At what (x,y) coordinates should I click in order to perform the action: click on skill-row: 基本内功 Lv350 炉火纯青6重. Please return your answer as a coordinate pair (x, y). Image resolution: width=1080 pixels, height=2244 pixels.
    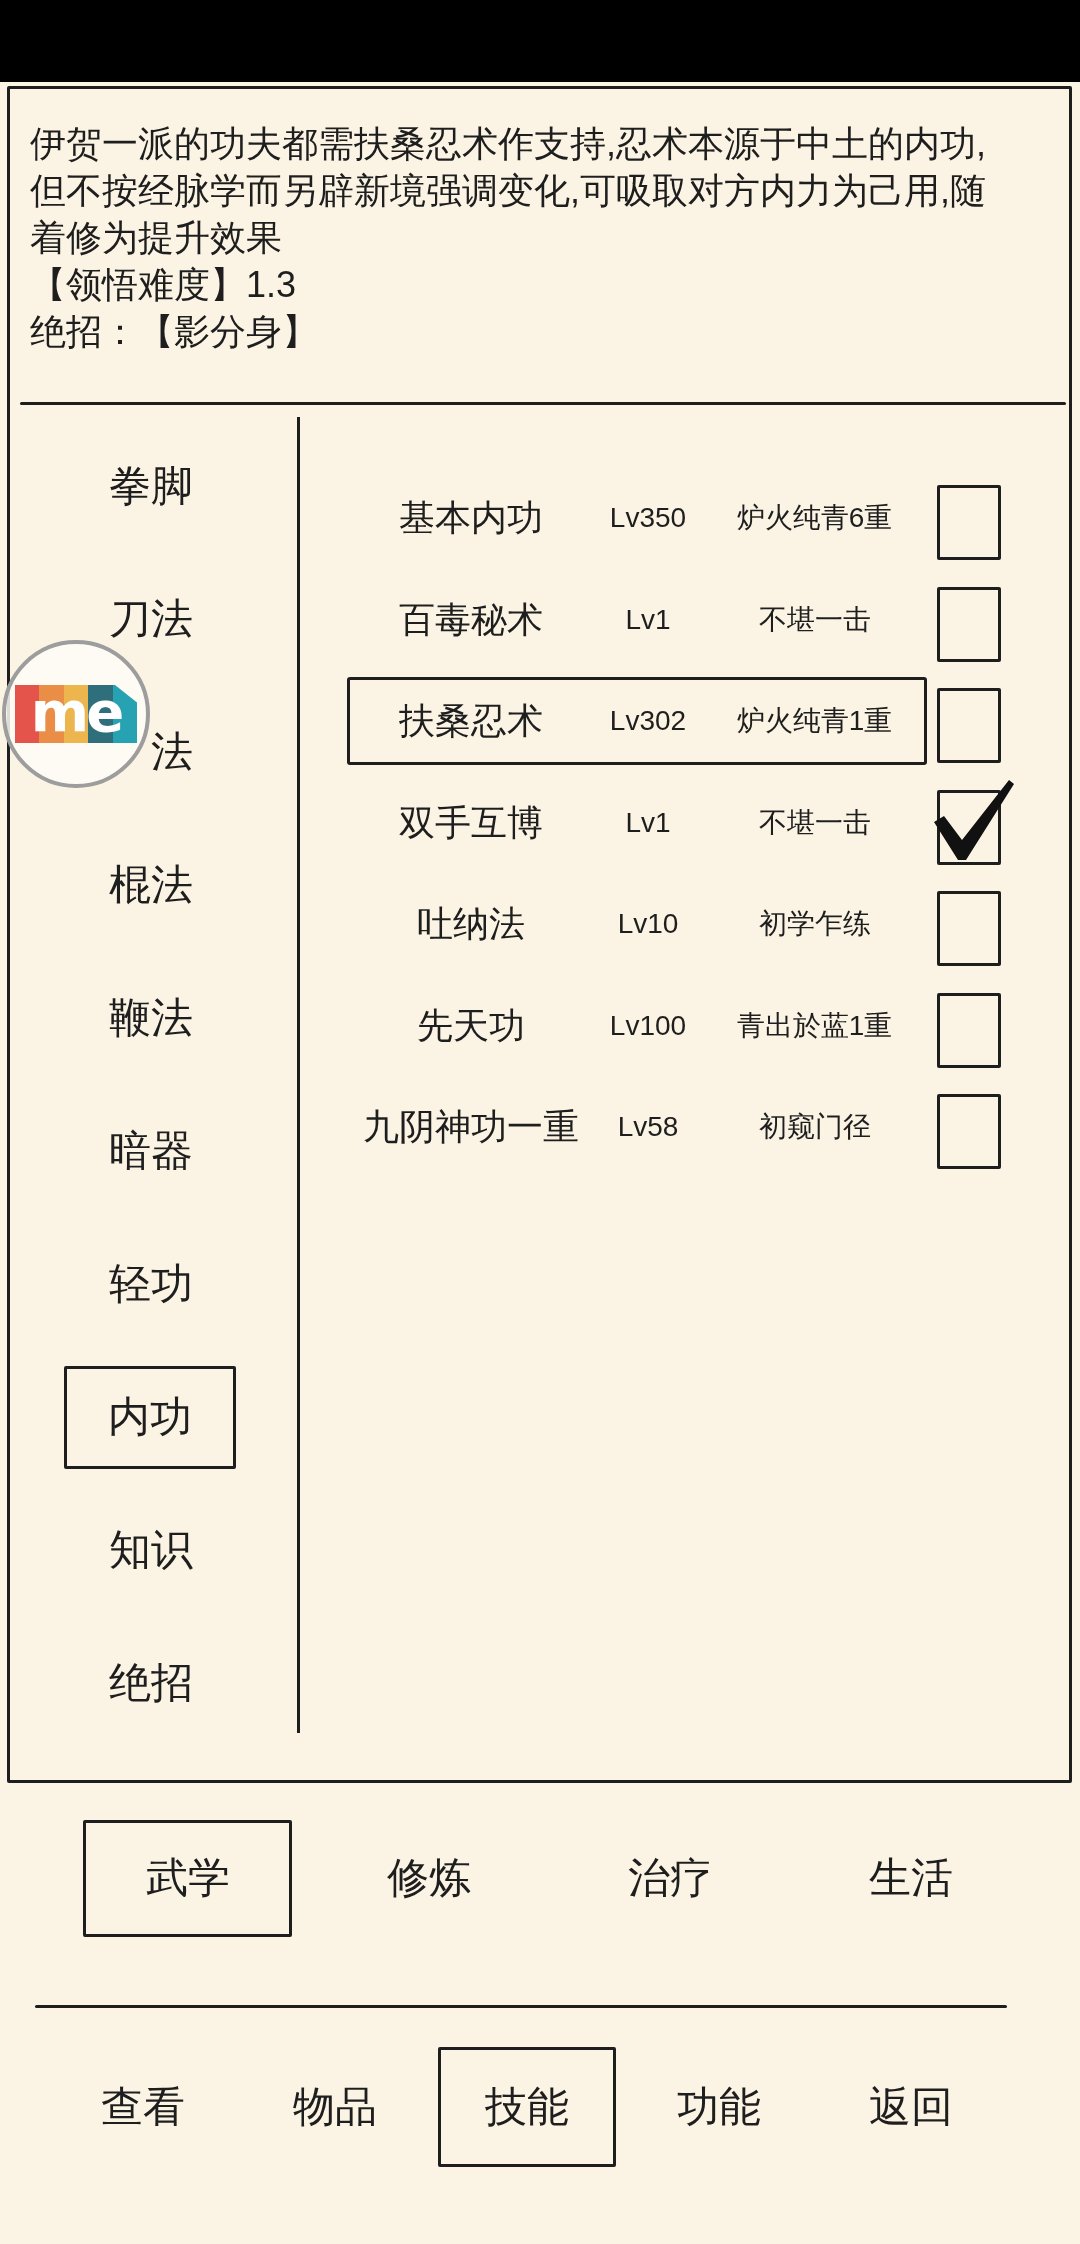
    Looking at the image, I should click on (637, 518).